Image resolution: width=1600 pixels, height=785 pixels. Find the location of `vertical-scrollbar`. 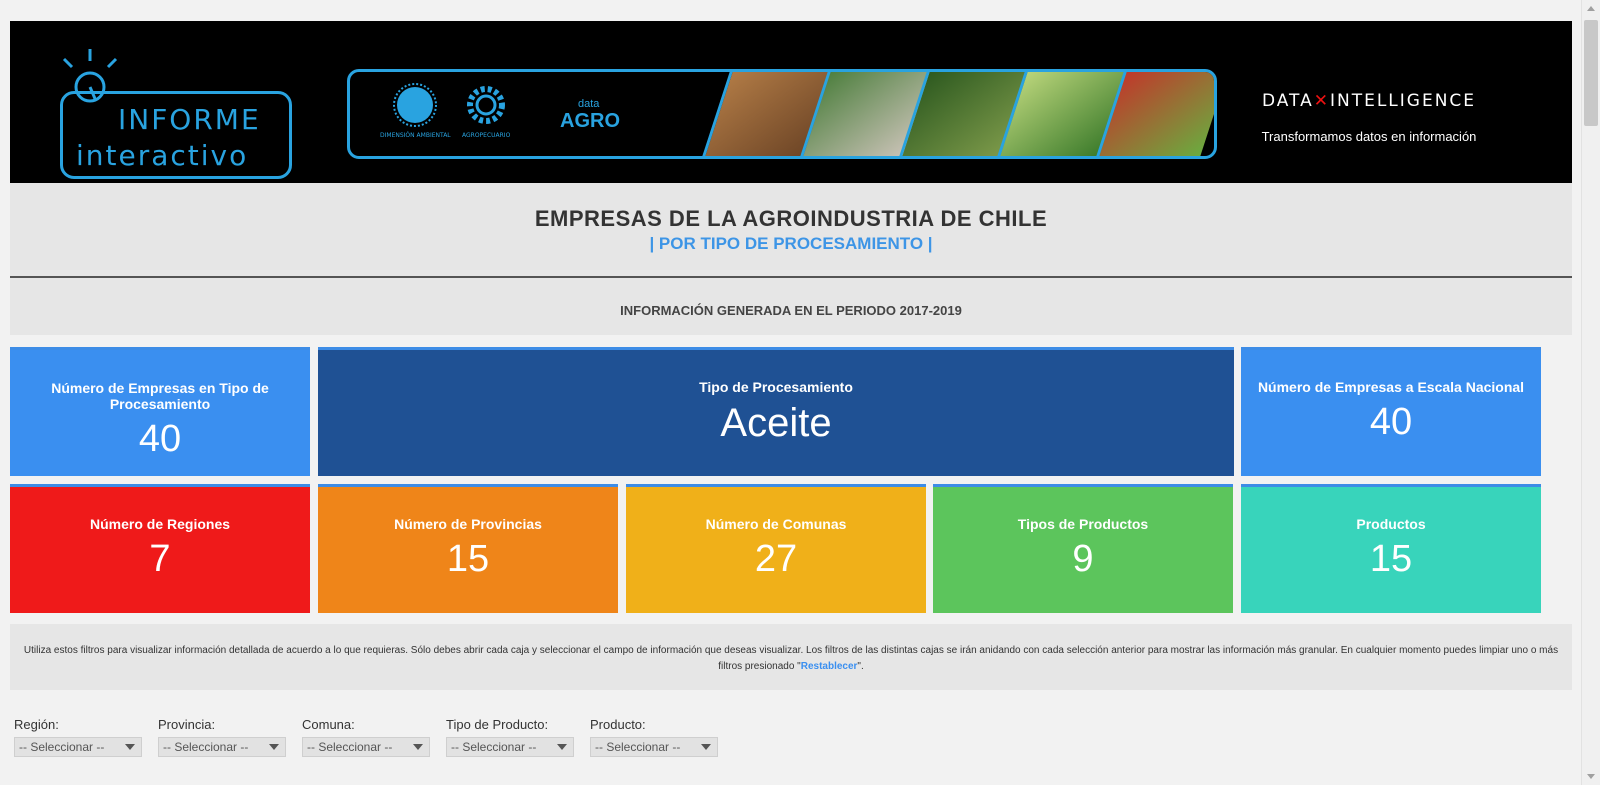

vertical-scrollbar is located at coordinates (1590, 392).